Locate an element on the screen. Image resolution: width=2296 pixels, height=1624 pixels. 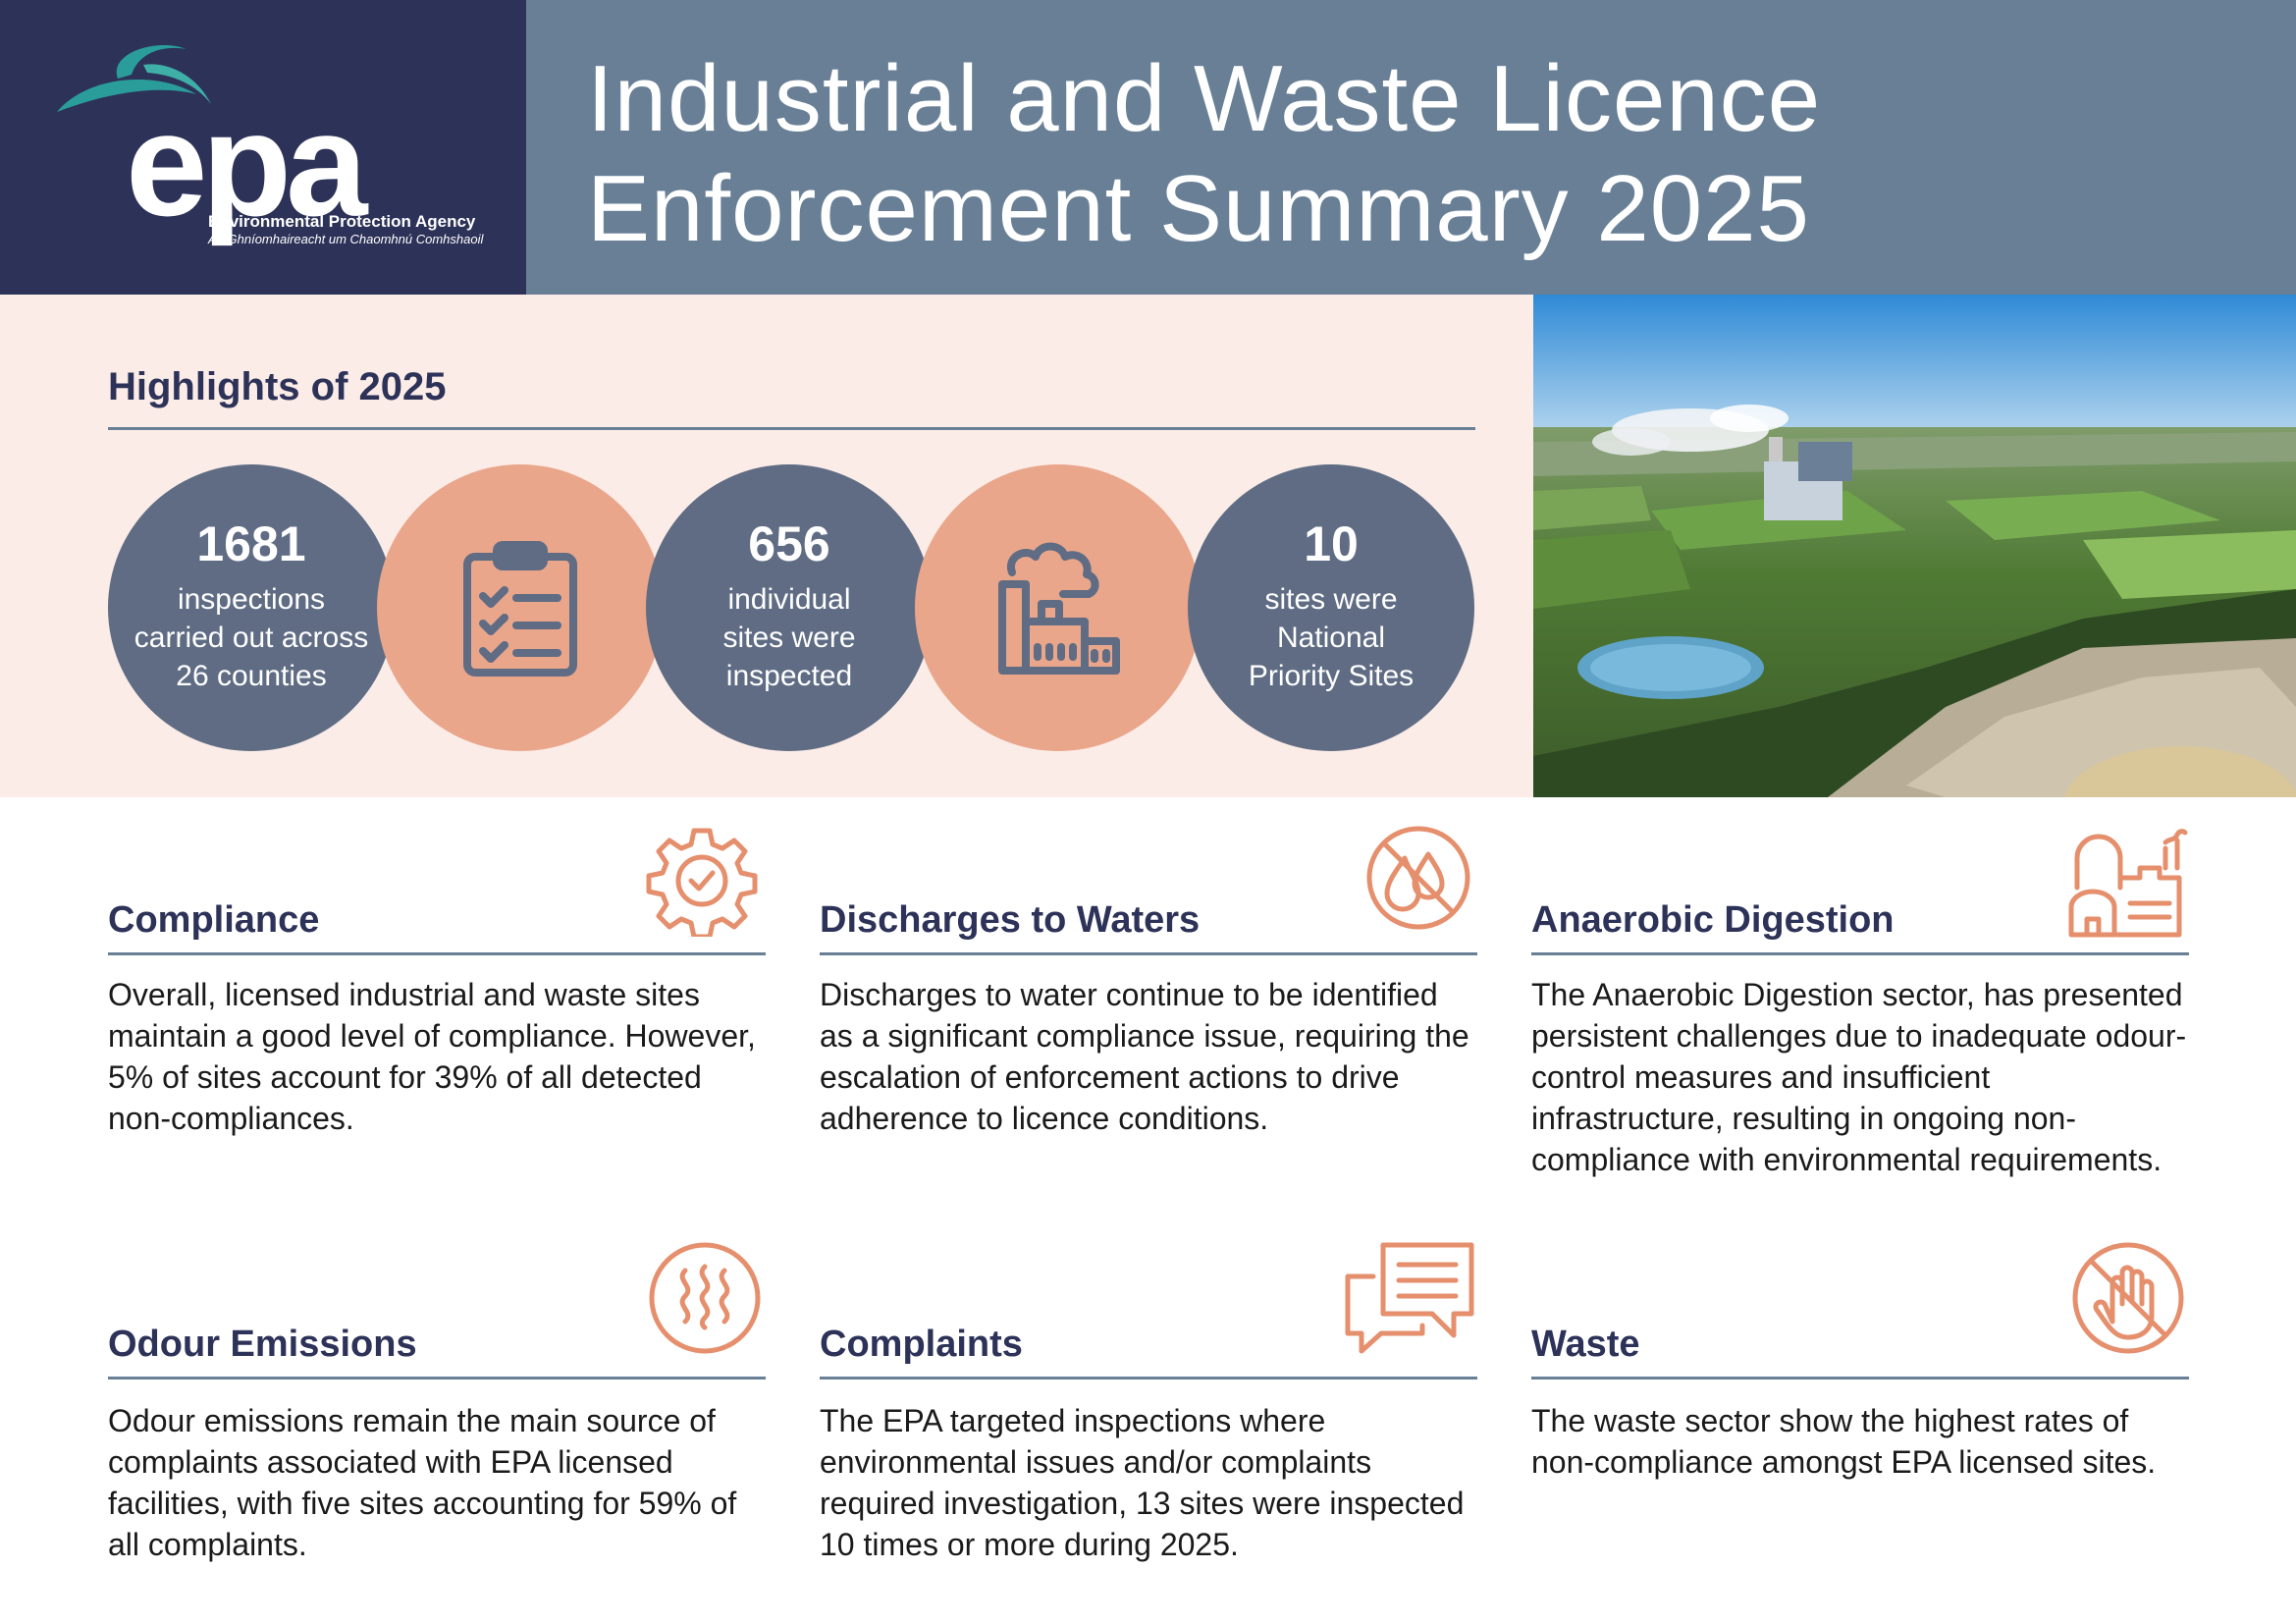
logo-subtitle-en: Environmental Protection Agency is located at coordinates (342, 221).